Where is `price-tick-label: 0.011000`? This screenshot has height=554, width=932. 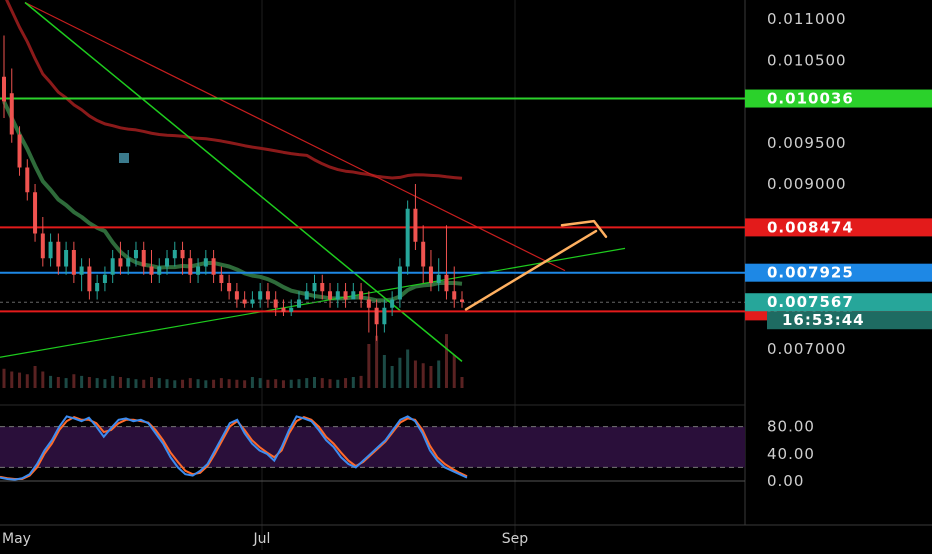 price-tick-label: 0.011000 is located at coordinates (807, 19).